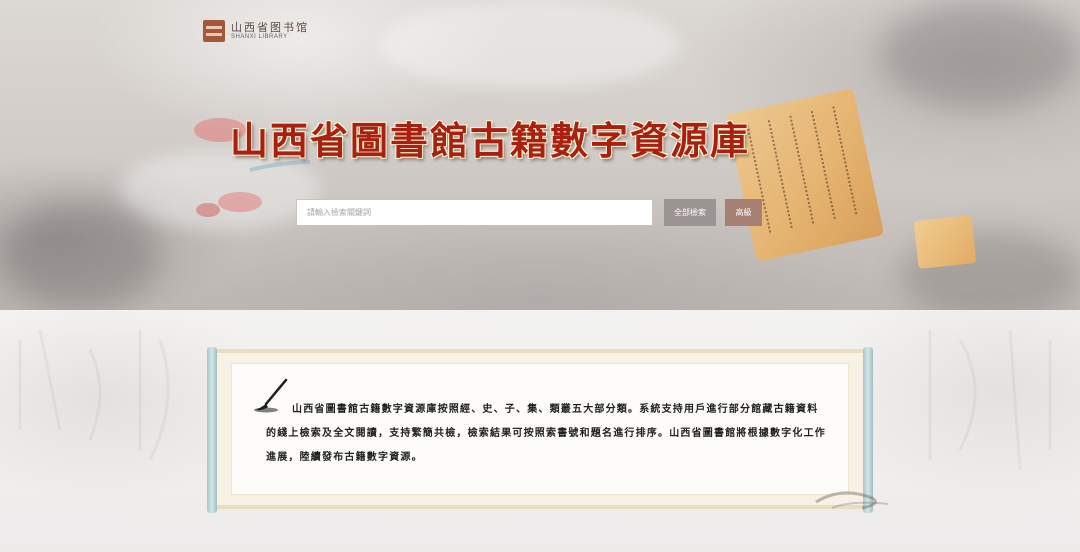  Describe the element at coordinates (214, 31) in the screenshot. I see `library-logo-icon` at that location.